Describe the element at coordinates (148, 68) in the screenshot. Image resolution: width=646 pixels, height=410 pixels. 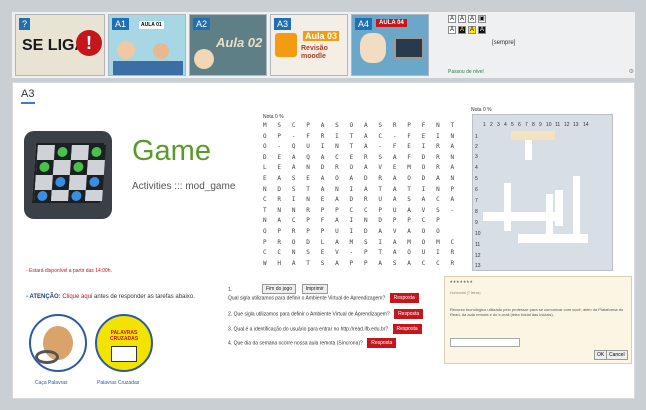
I see `people-illustration` at that location.